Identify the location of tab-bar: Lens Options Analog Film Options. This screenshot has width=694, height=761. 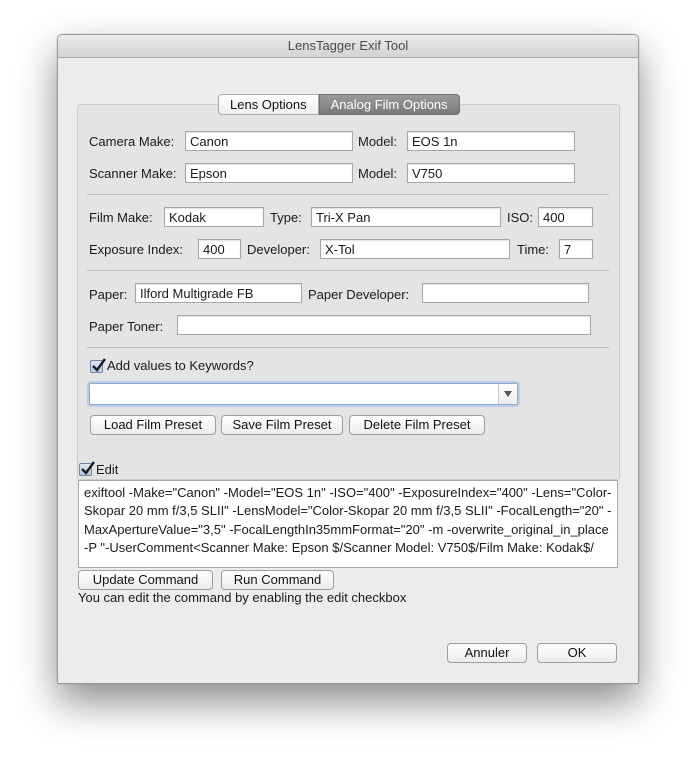
(339, 104).